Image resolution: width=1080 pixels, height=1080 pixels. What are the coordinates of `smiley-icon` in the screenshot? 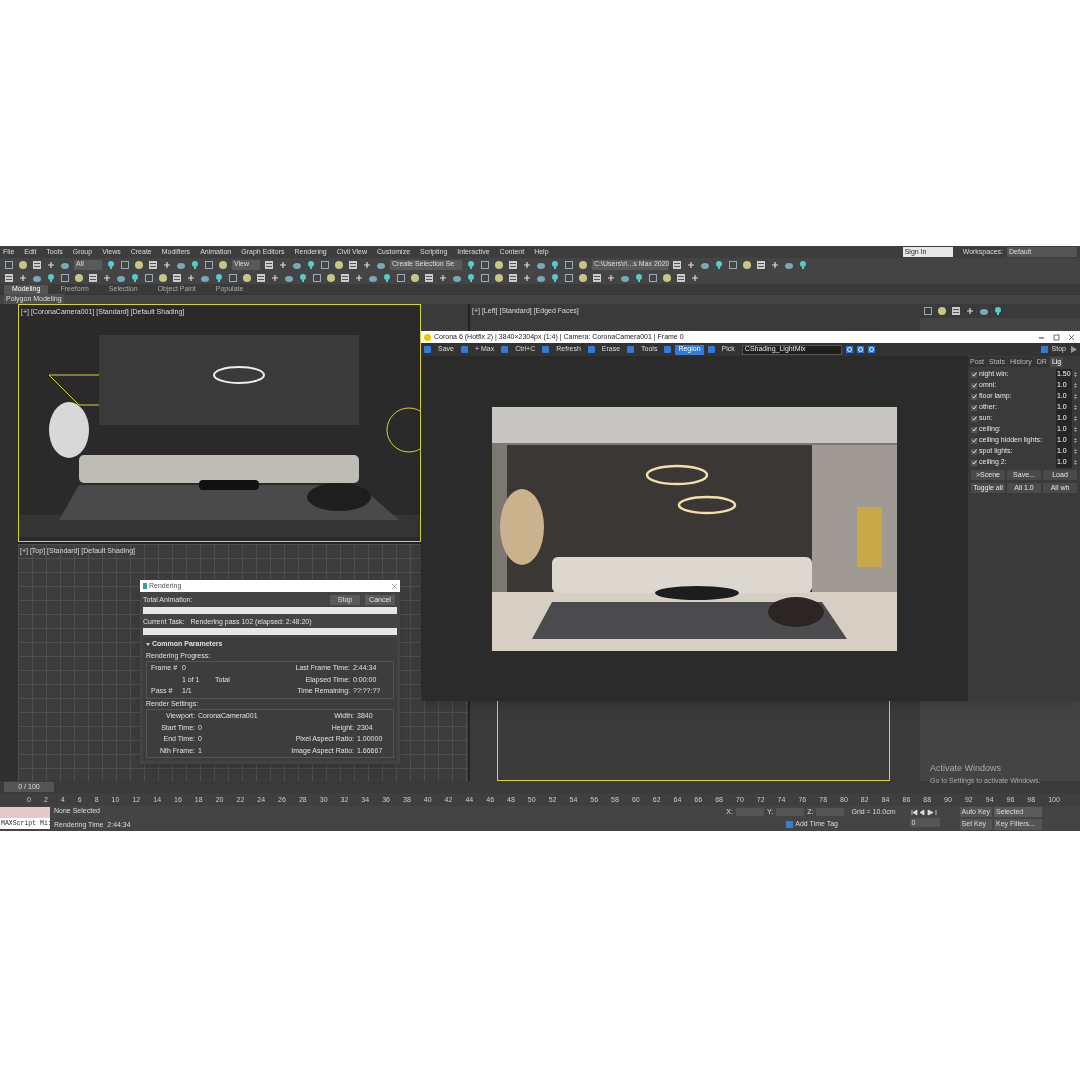 It's located at (427, 337).